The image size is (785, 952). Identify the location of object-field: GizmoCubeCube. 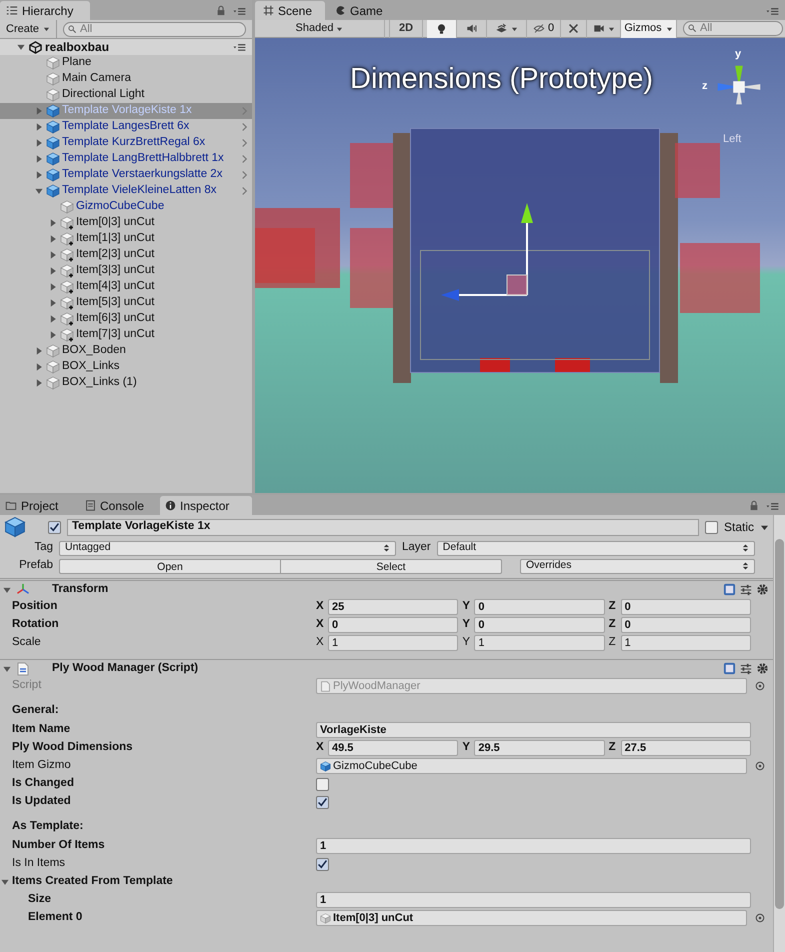
(531, 766).